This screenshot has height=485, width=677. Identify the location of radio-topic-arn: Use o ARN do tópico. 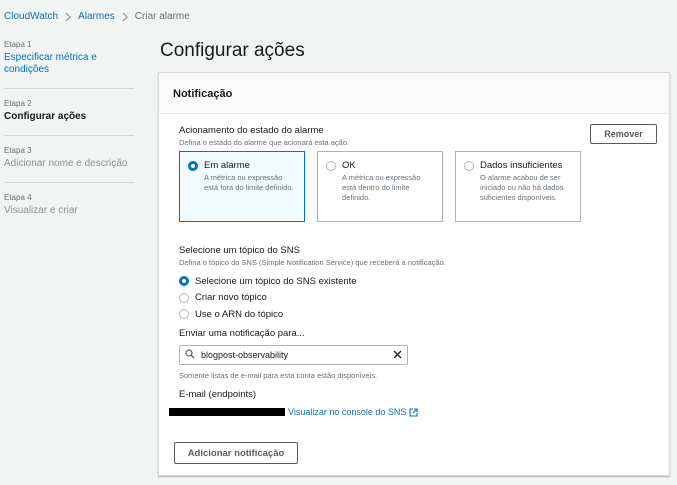
(312, 314).